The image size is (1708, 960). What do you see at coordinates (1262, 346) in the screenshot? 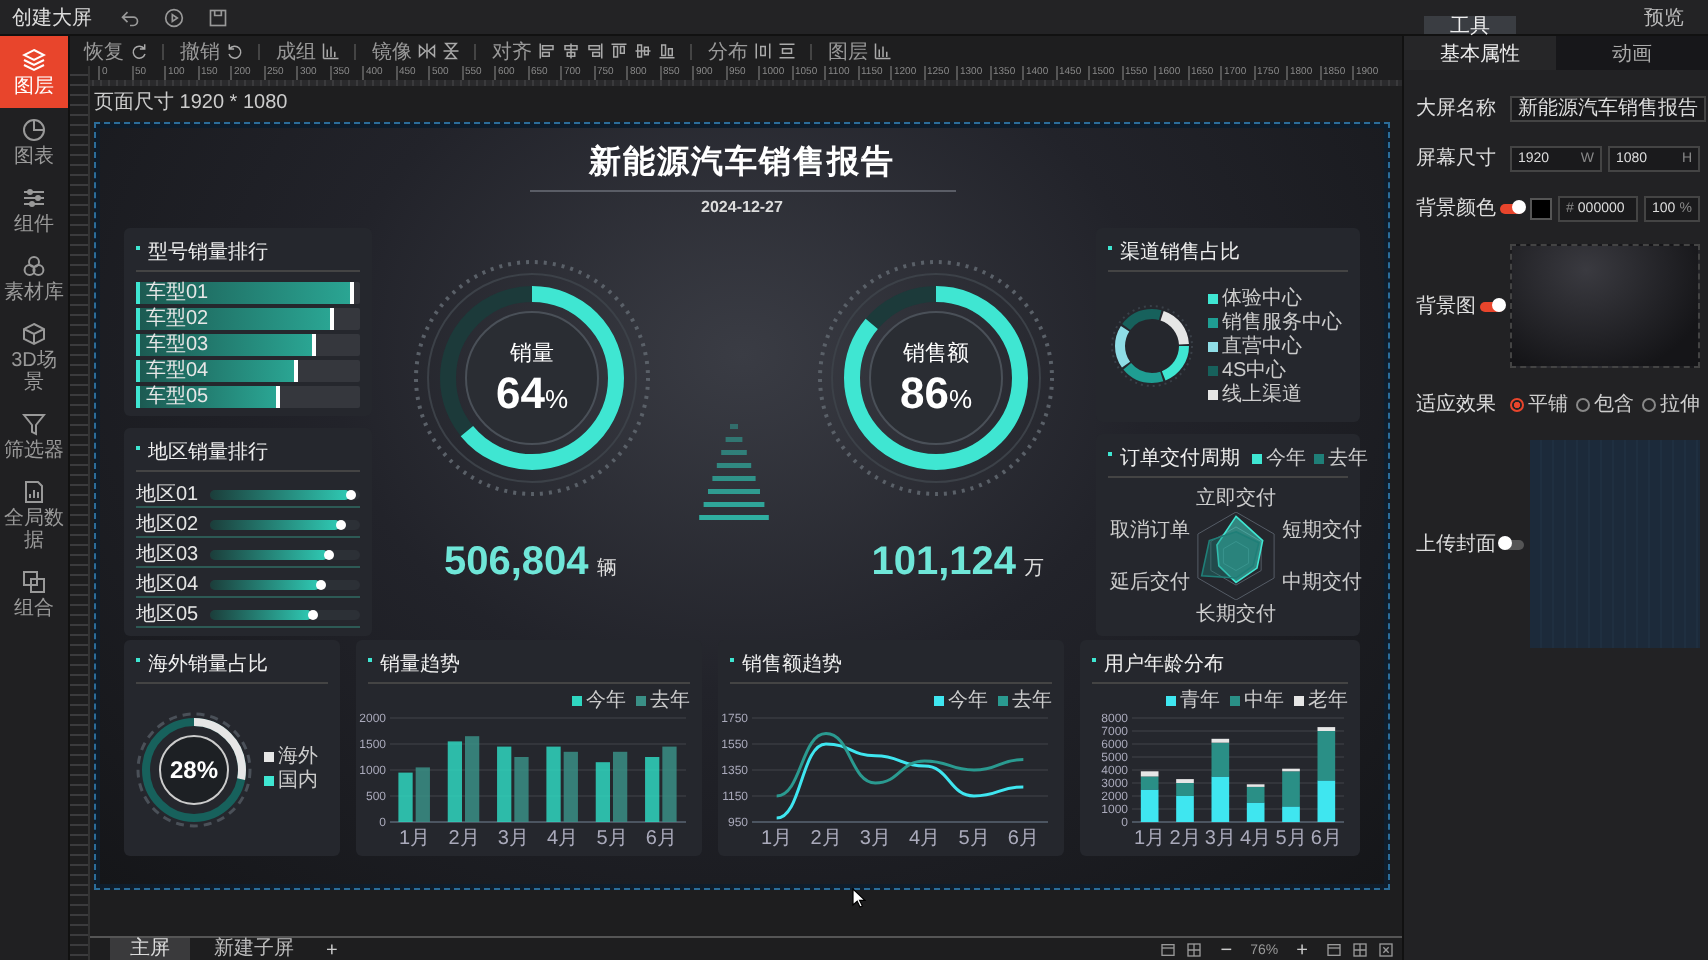
I see `legend-label: 直营中心` at bounding box center [1262, 346].